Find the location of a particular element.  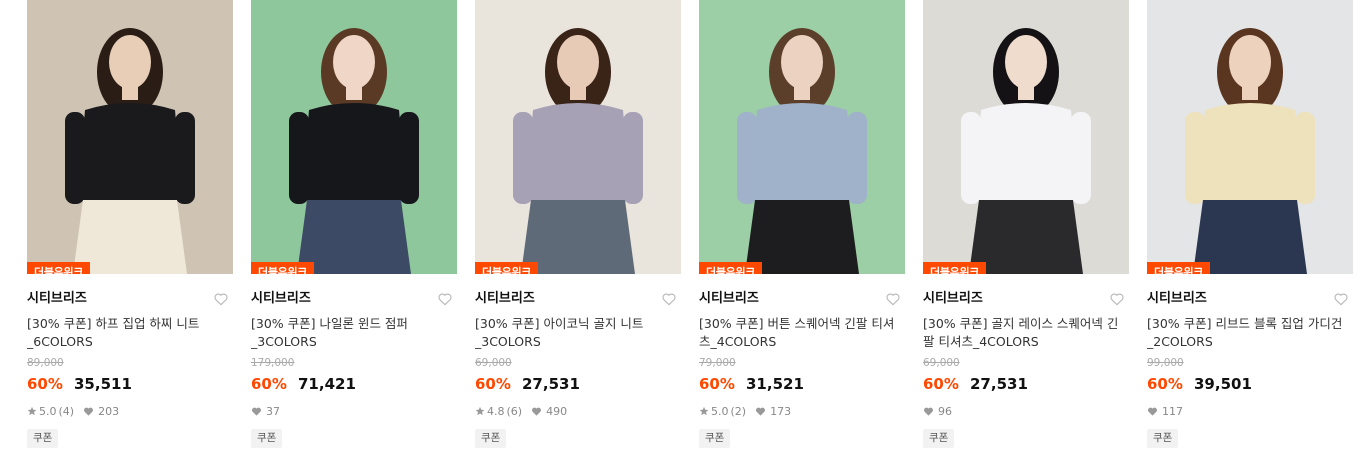

like-value: 117 is located at coordinates (1172, 411).